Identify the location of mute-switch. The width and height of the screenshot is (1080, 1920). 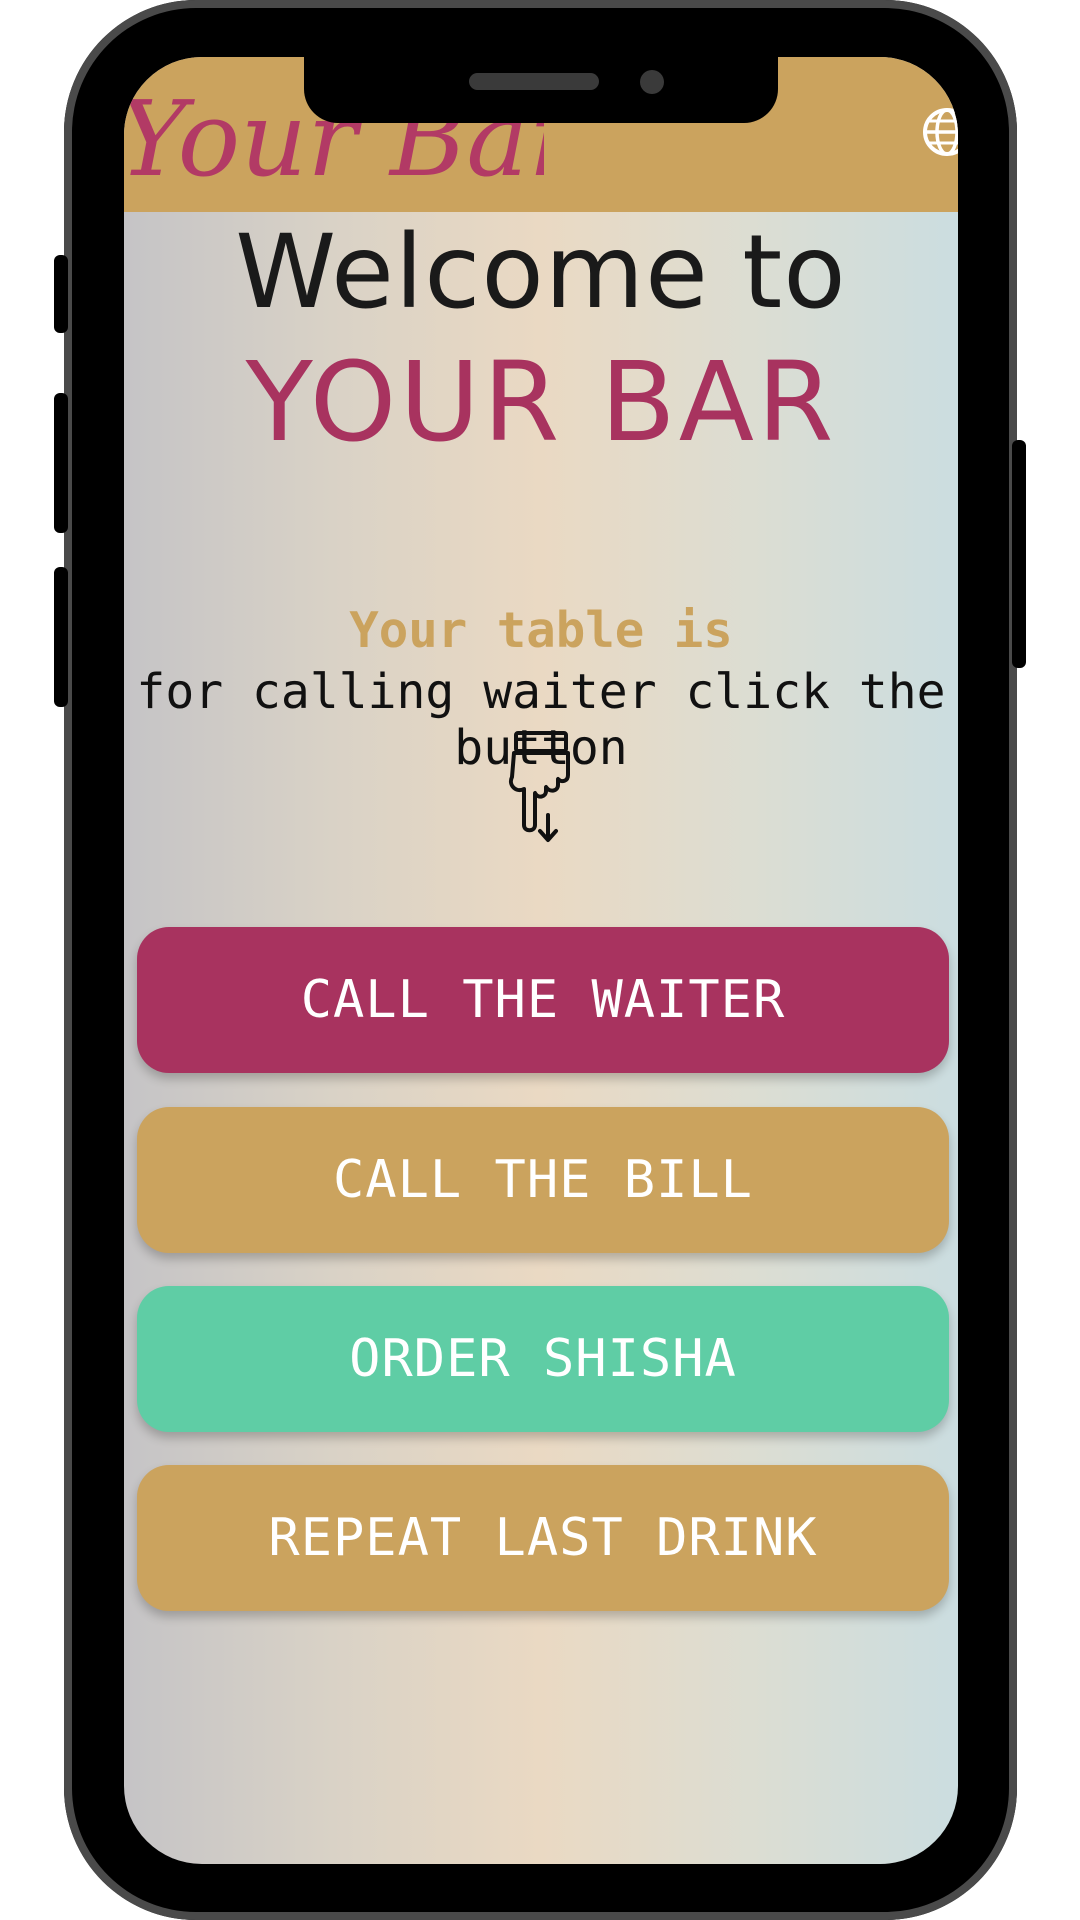
(61, 294).